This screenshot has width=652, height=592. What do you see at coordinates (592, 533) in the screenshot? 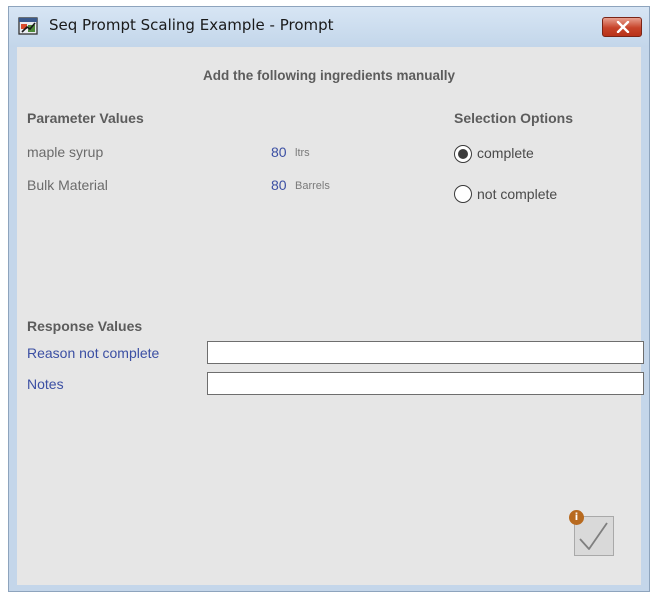
I see `confirm-button: i` at bounding box center [592, 533].